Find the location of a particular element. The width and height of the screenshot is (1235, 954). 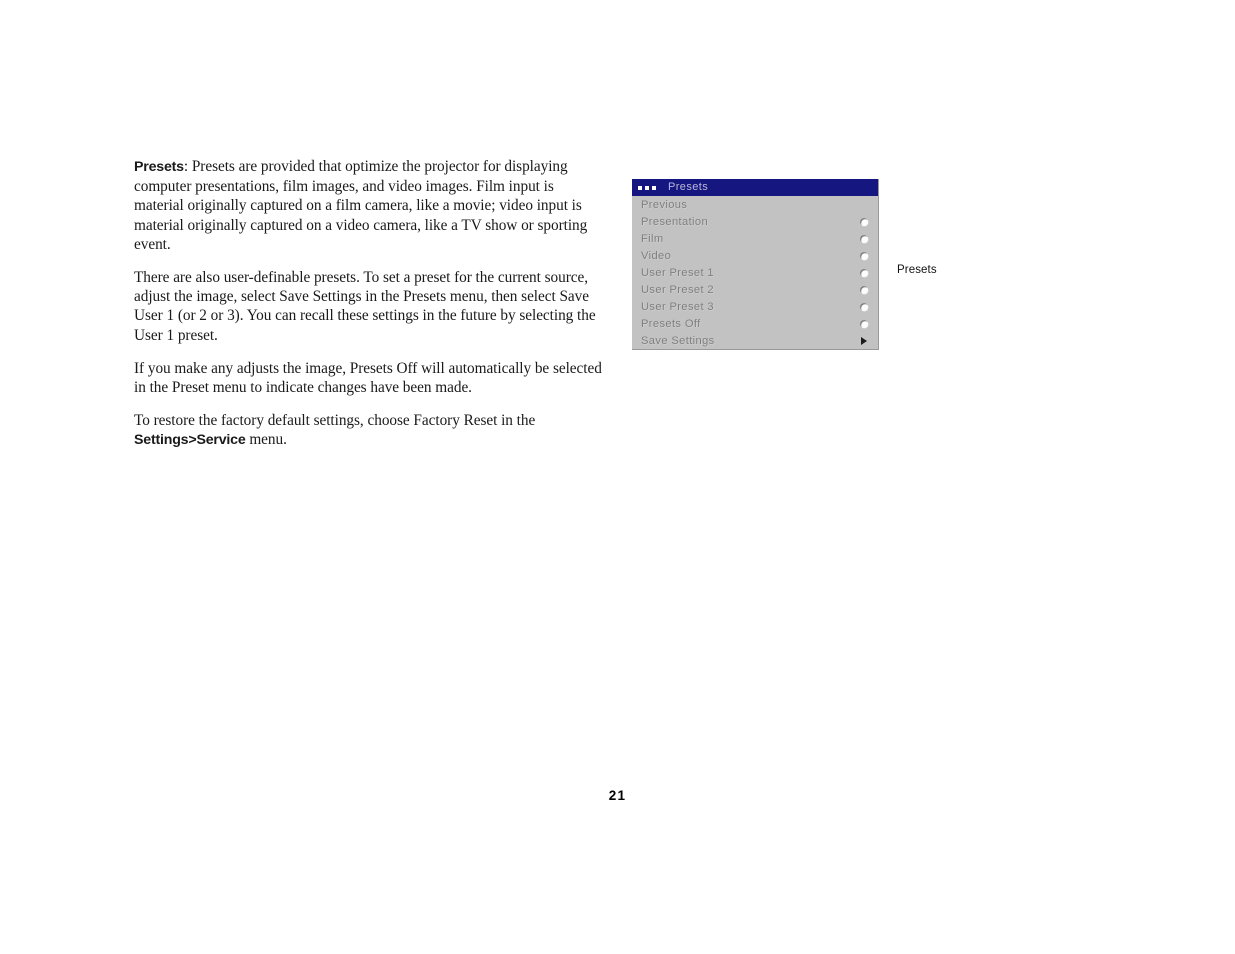

menu-item-label: Save Settings is located at coordinates (678, 340).